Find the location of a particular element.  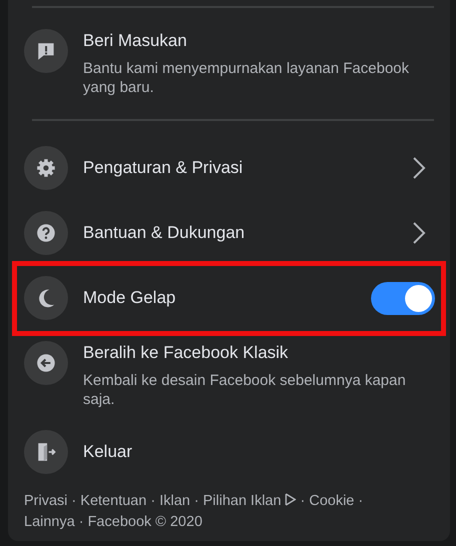

menu-item-label: Beri Masukan is located at coordinates (135, 41).